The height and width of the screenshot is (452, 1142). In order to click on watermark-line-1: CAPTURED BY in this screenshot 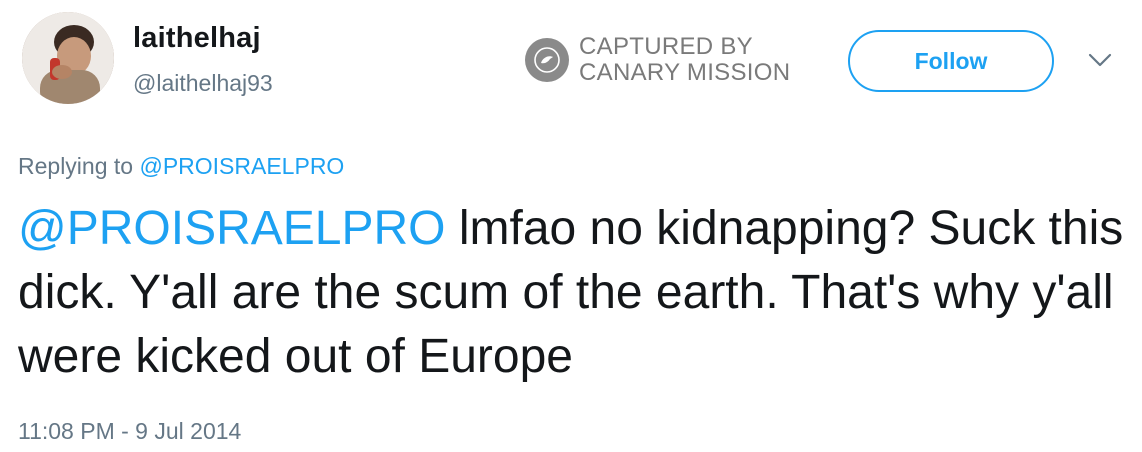, I will do `click(666, 46)`.